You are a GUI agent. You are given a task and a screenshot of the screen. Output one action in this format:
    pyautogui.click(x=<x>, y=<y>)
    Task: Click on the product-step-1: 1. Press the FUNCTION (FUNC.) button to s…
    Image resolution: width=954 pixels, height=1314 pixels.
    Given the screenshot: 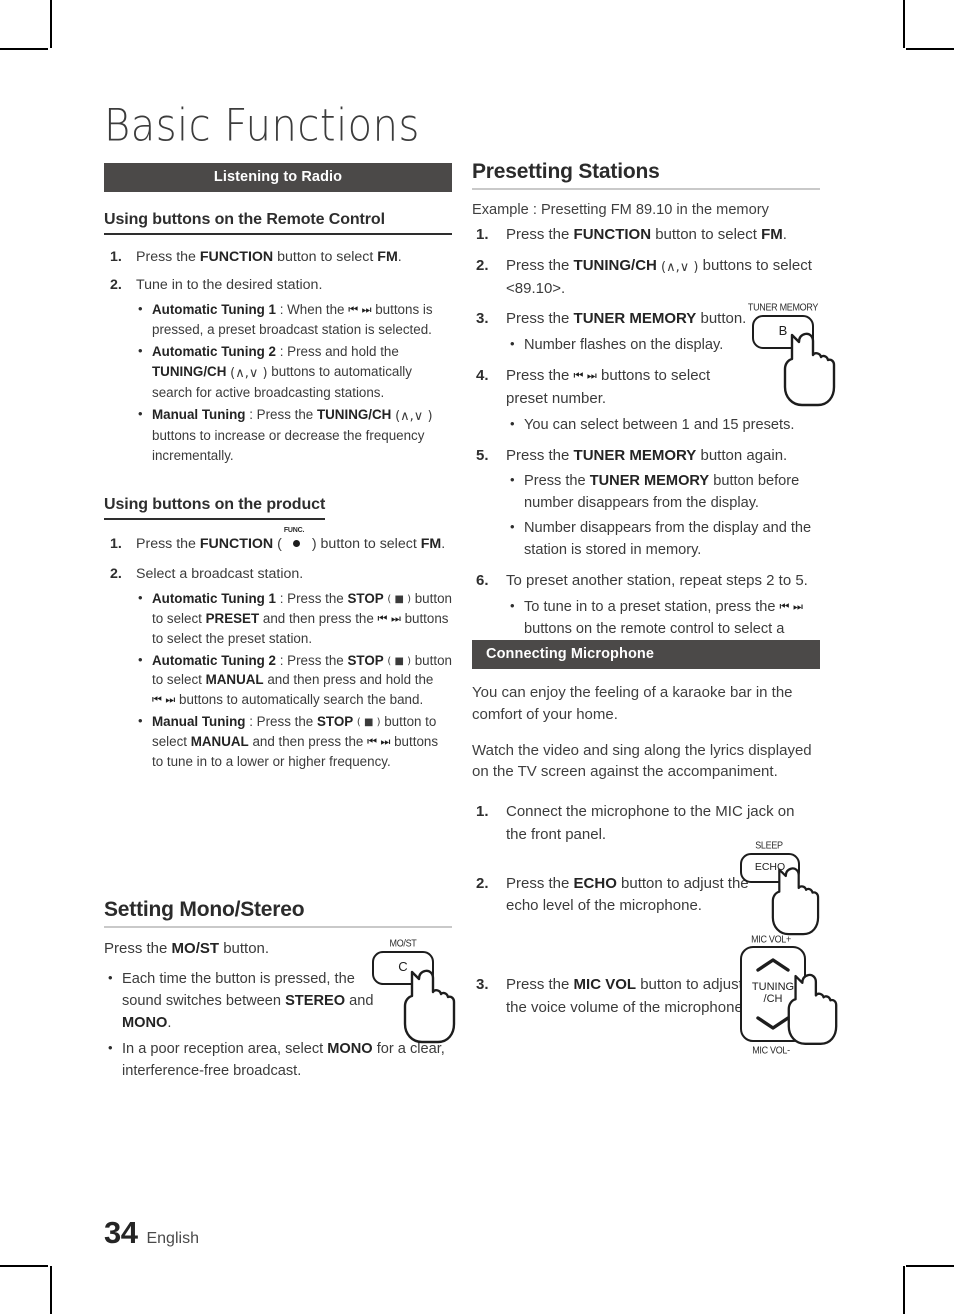 What is the action you would take?
    pyautogui.click(x=278, y=540)
    